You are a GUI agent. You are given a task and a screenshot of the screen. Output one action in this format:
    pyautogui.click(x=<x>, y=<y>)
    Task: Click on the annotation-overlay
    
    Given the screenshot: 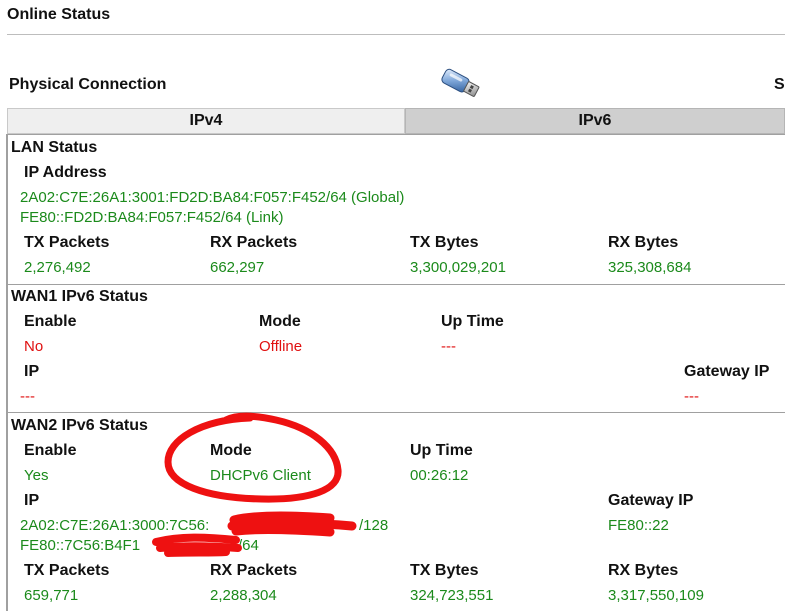 What is the action you would take?
    pyautogui.click(x=254, y=484)
    